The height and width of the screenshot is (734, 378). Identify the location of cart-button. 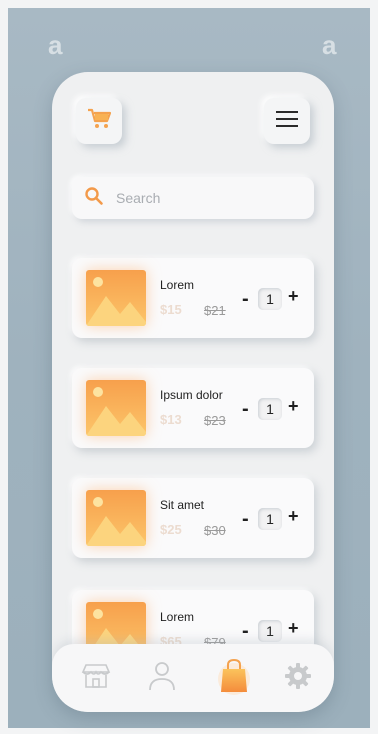
(99, 121).